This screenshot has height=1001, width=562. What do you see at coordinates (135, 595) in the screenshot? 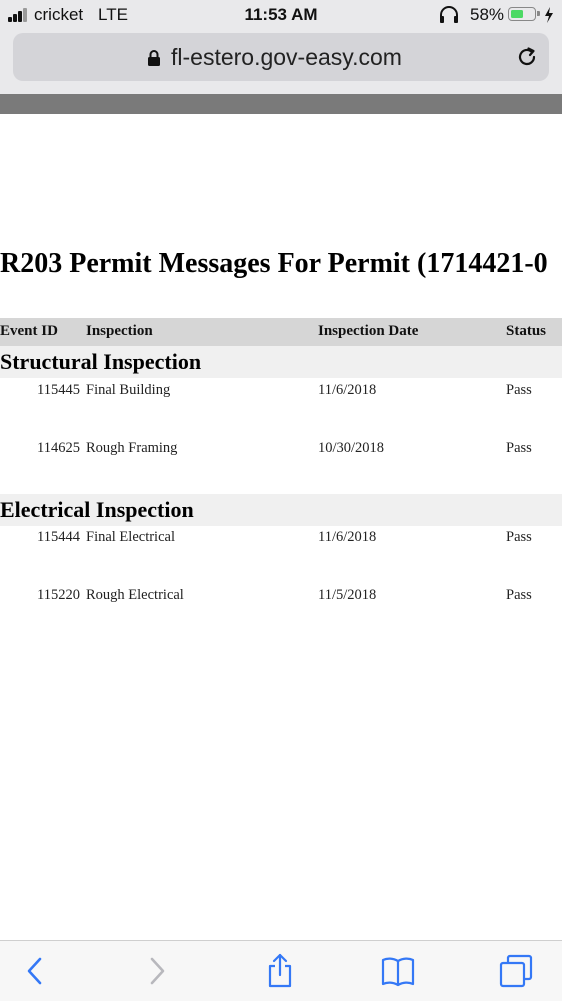
I see `inspection-name: Rough Electrical` at bounding box center [135, 595].